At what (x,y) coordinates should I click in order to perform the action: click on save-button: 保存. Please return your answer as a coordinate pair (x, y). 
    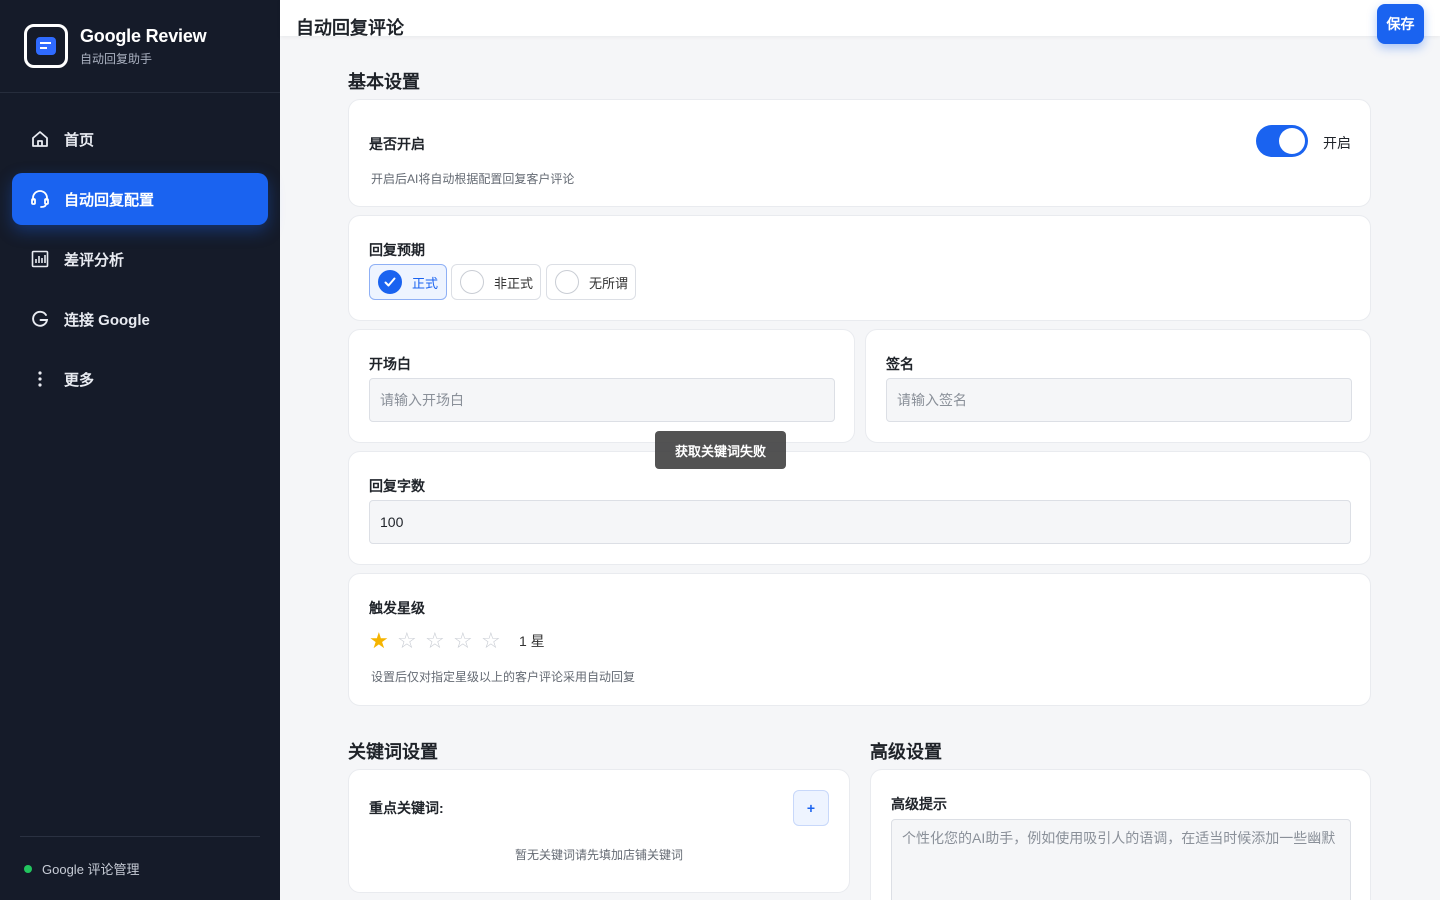
    Looking at the image, I should click on (1400, 24).